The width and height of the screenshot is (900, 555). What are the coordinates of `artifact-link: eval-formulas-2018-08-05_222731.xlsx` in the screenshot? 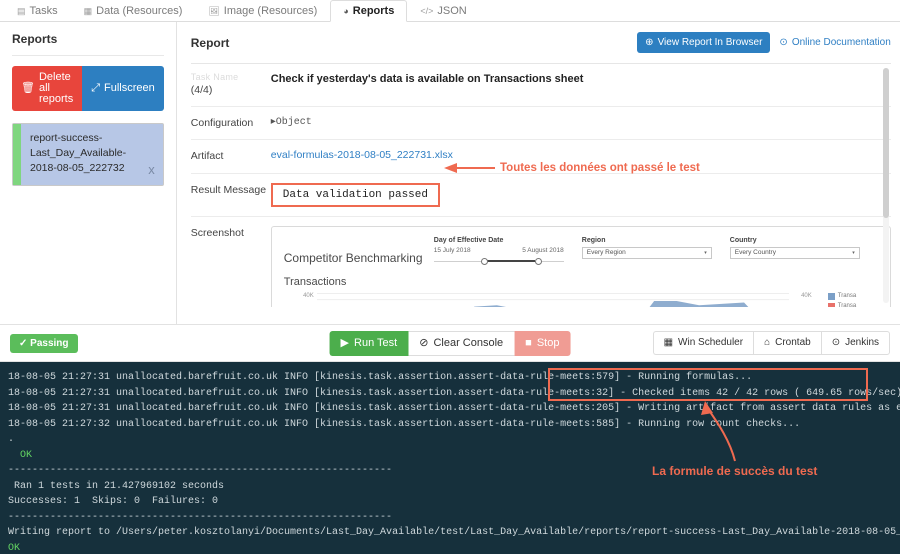 It's located at (362, 155).